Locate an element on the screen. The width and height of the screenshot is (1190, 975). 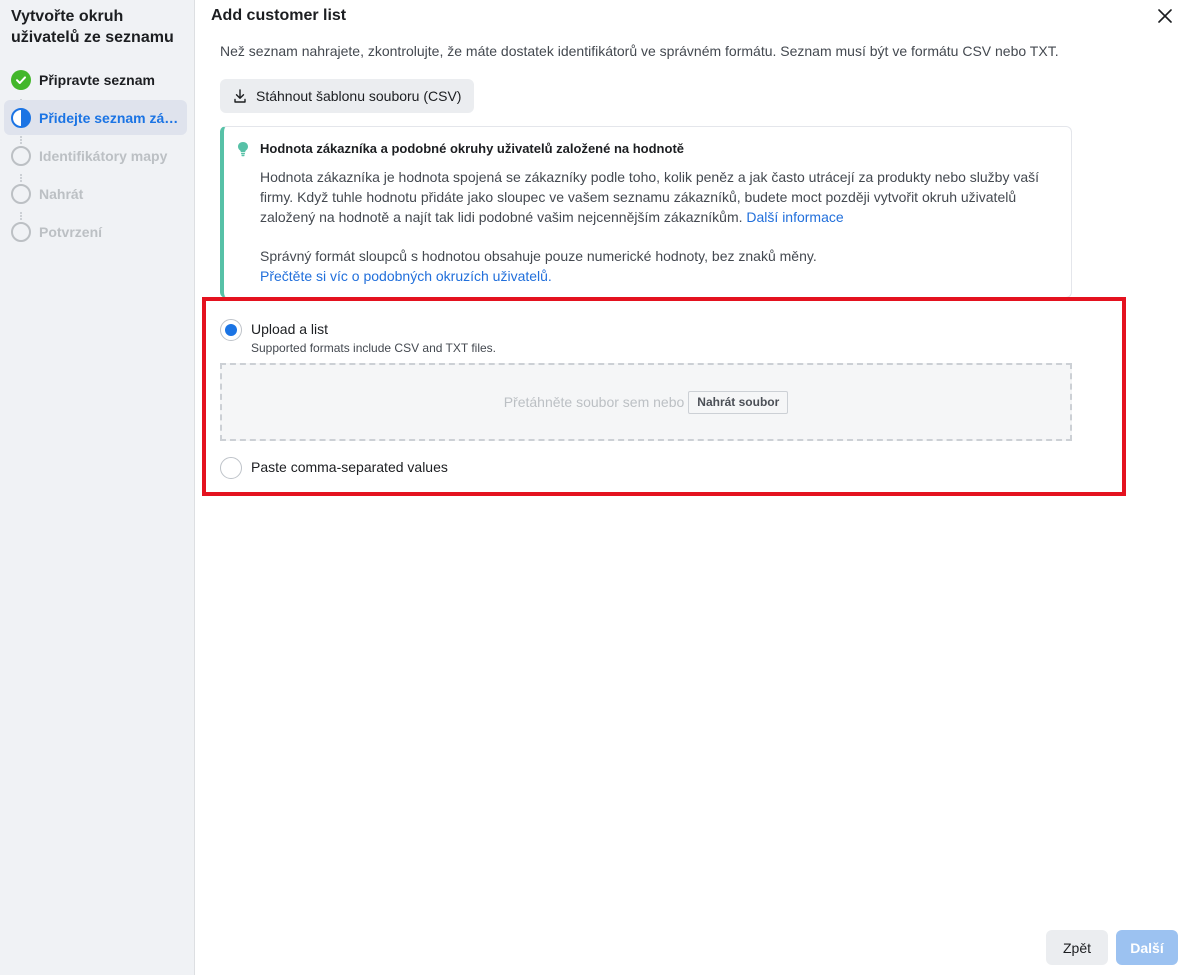
upload-list-label: Upload a list is located at coordinates (289, 329).